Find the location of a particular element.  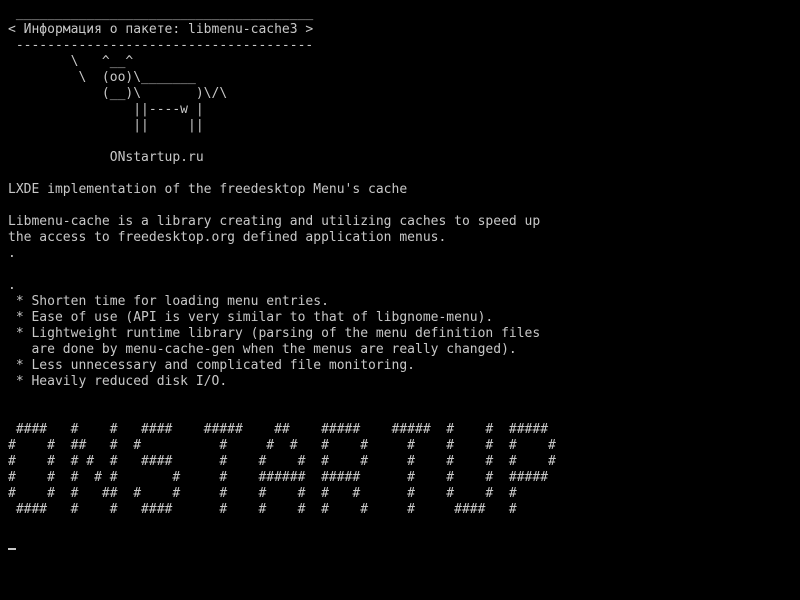

banner-art-line: # # # # # #### # # # # # # # # # # is located at coordinates (282, 461).